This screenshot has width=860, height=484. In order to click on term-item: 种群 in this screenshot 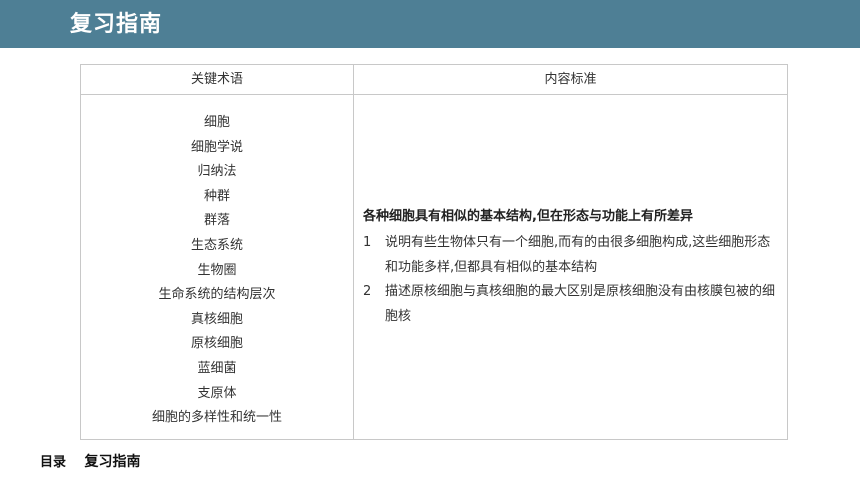, I will do `click(216, 196)`.